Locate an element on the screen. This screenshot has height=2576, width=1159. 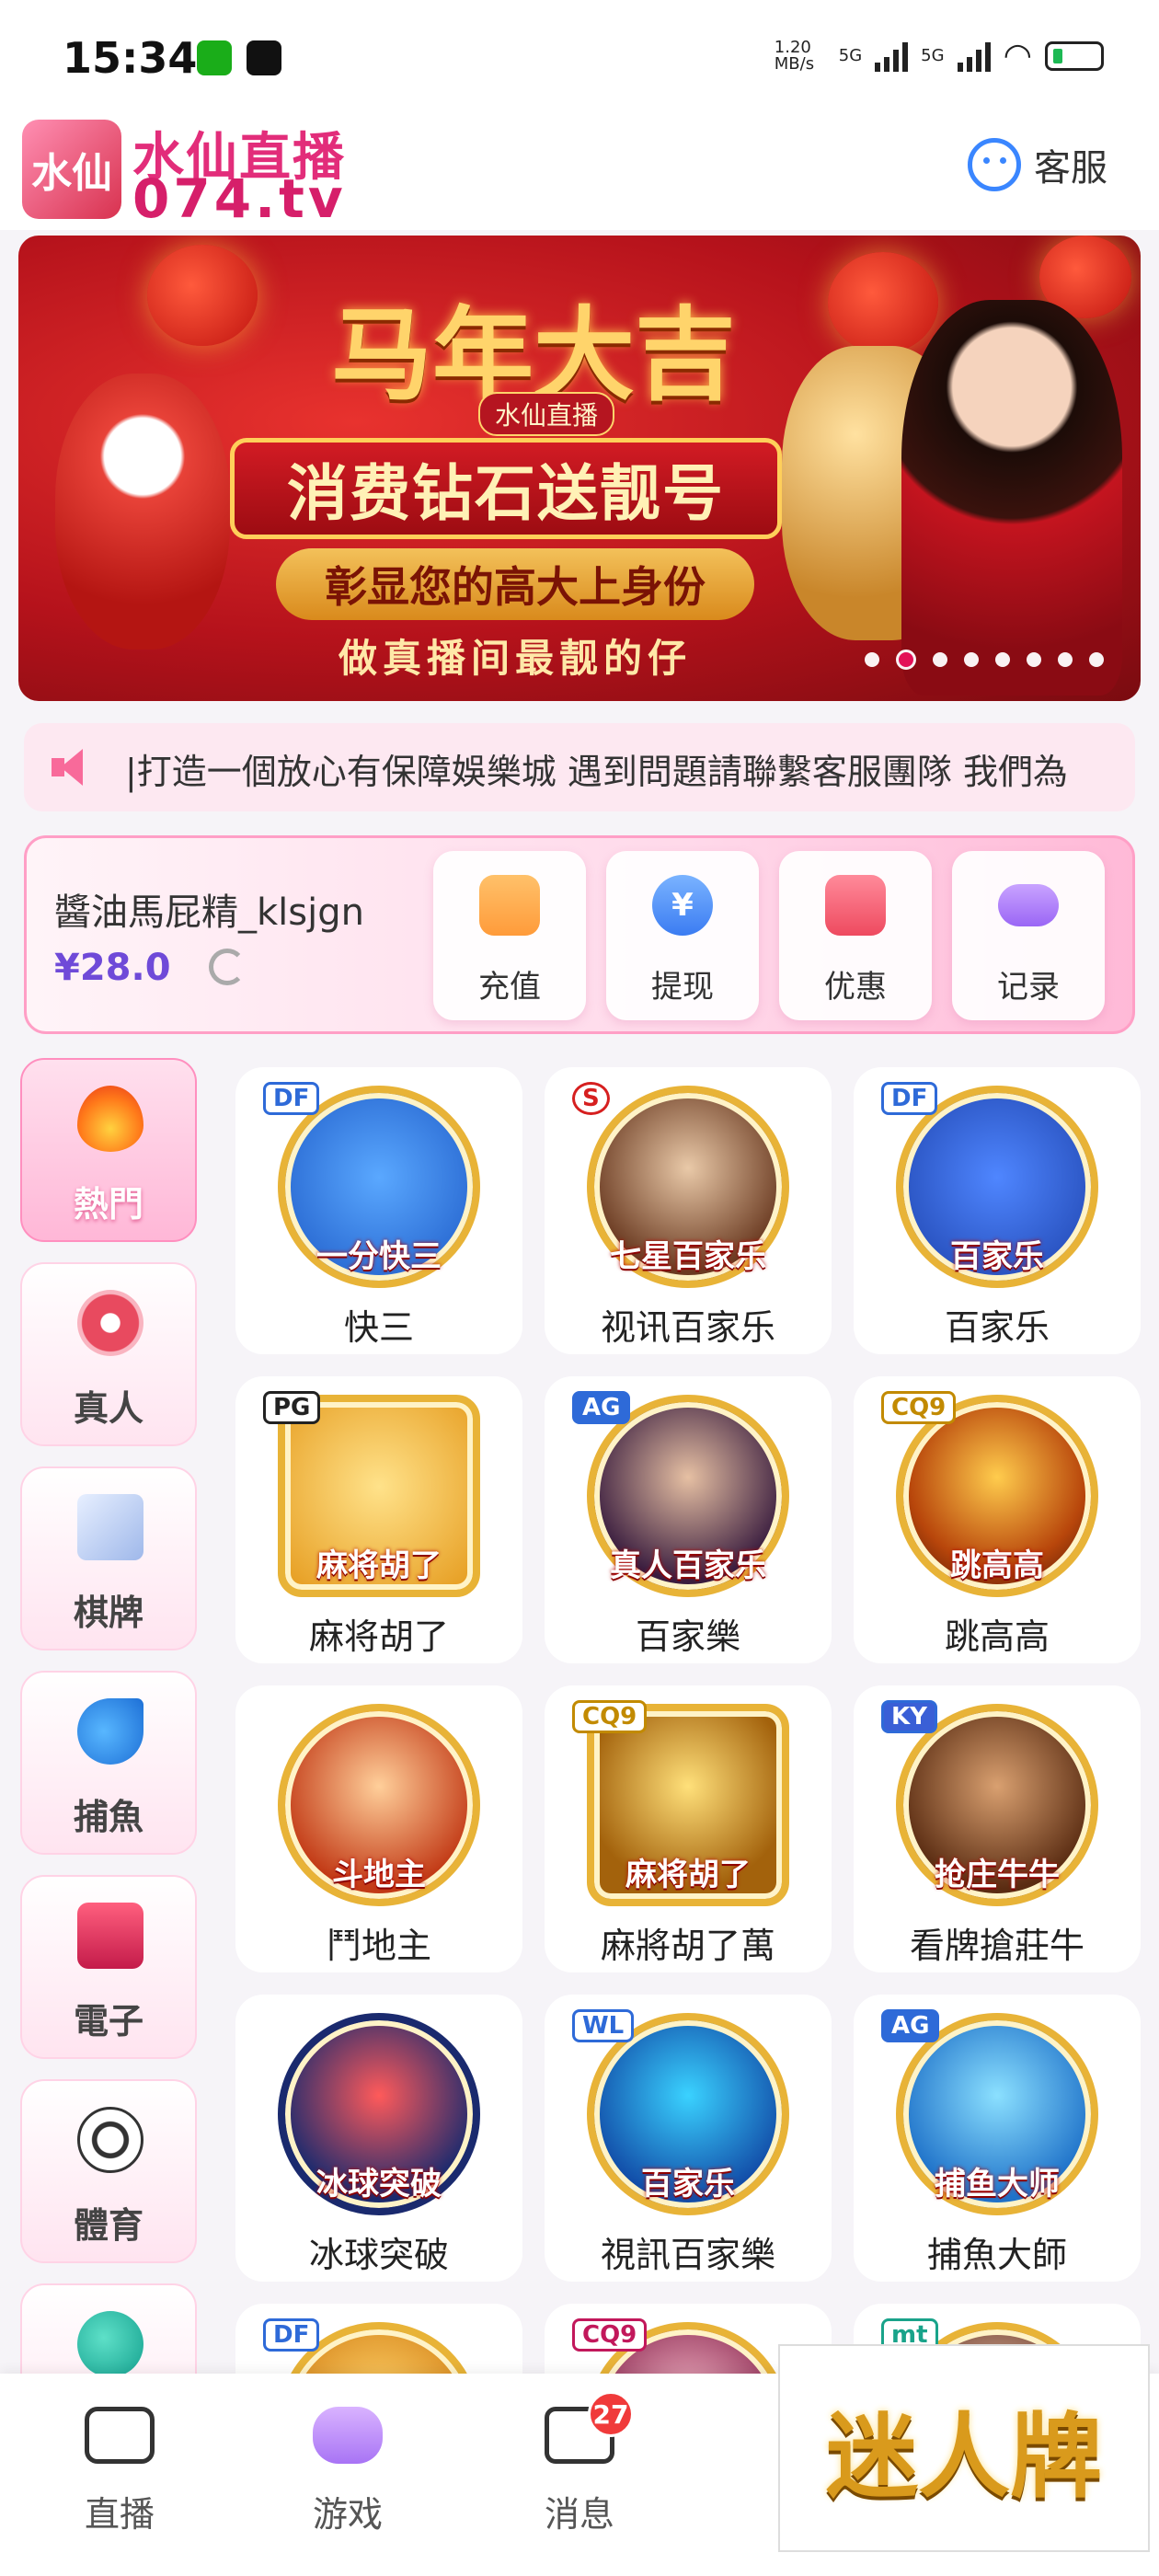
withdraw-button: ¥ 提现 is located at coordinates (682, 935).